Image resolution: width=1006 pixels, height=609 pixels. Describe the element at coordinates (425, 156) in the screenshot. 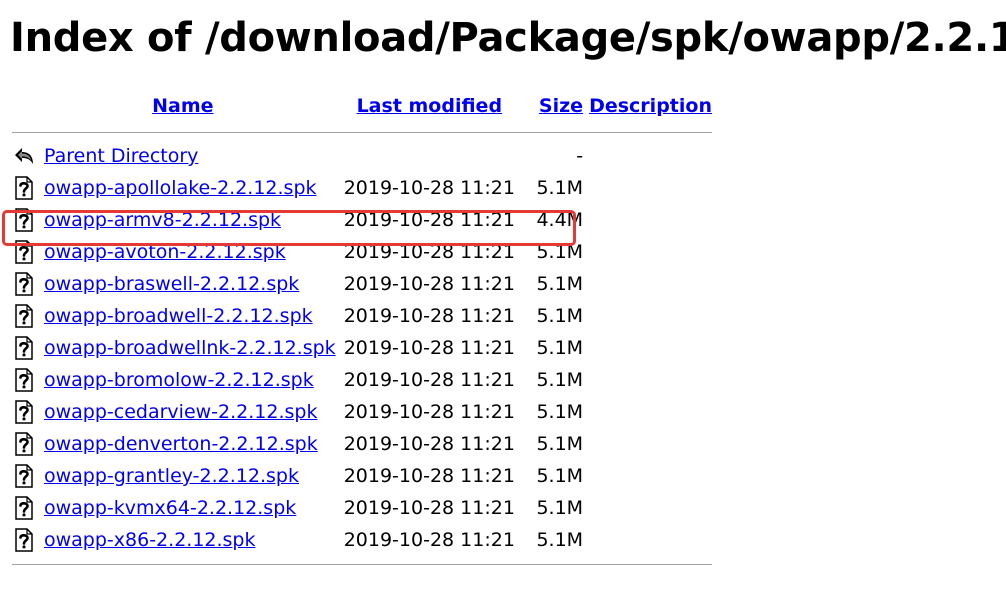

I see `parent-modified-cell` at that location.